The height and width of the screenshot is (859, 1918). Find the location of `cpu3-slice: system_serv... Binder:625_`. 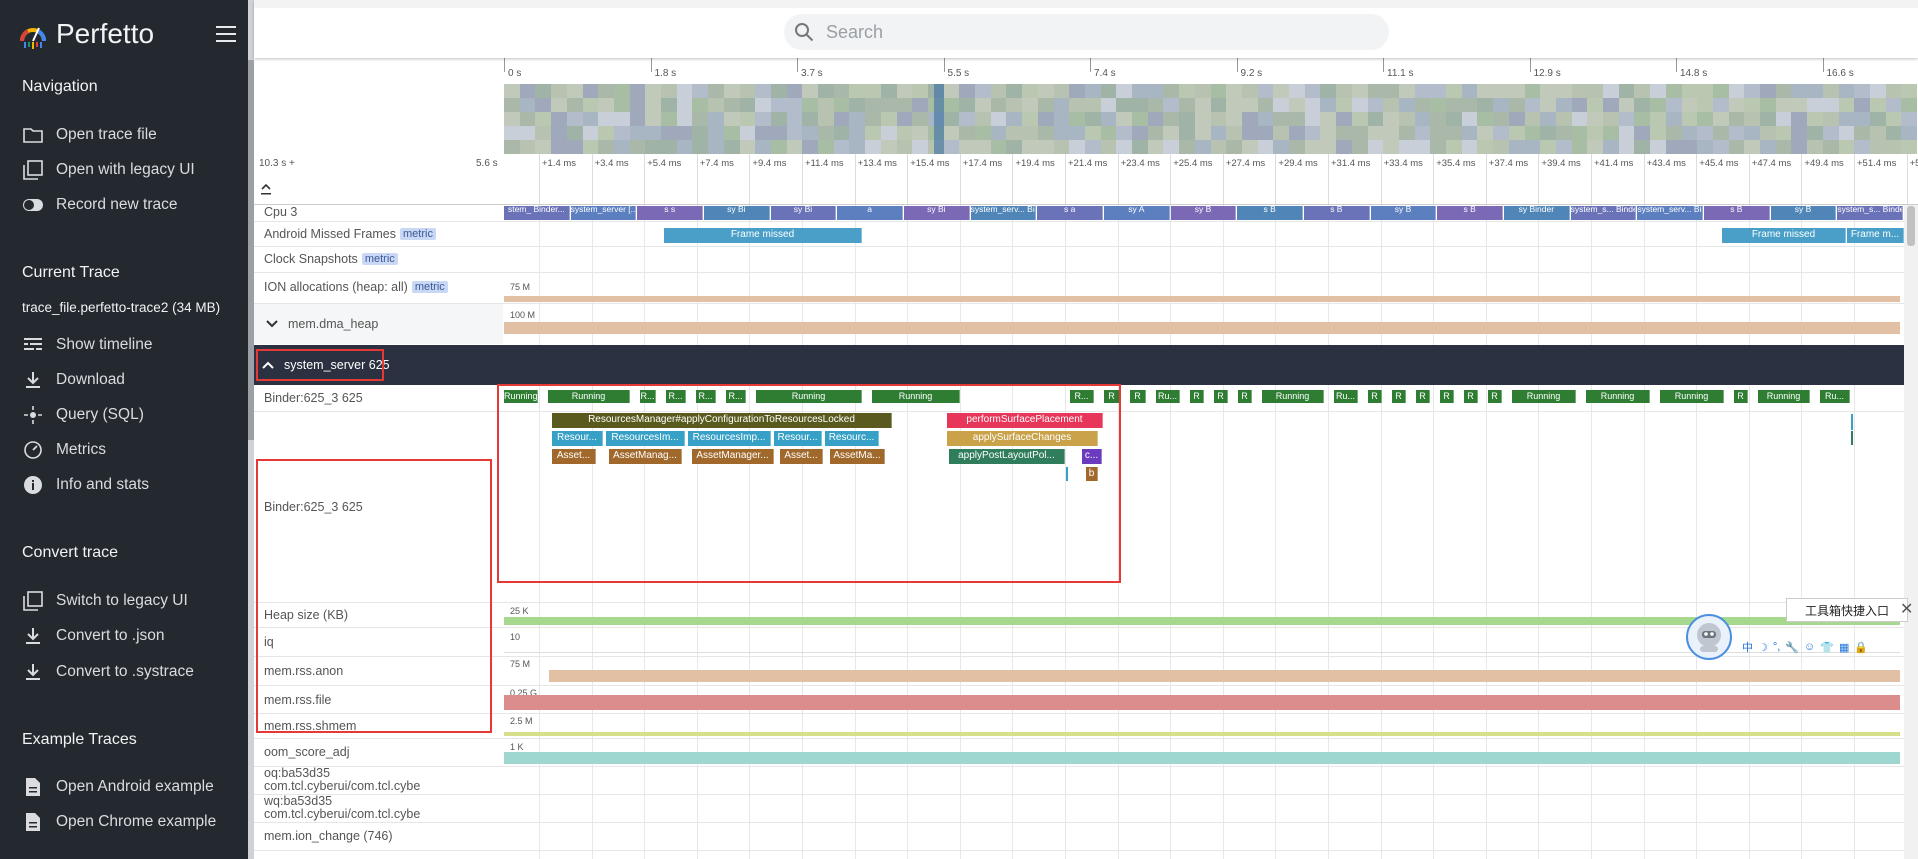

cpu3-slice: system_serv... Binder:625_ is located at coordinates (1670, 213).